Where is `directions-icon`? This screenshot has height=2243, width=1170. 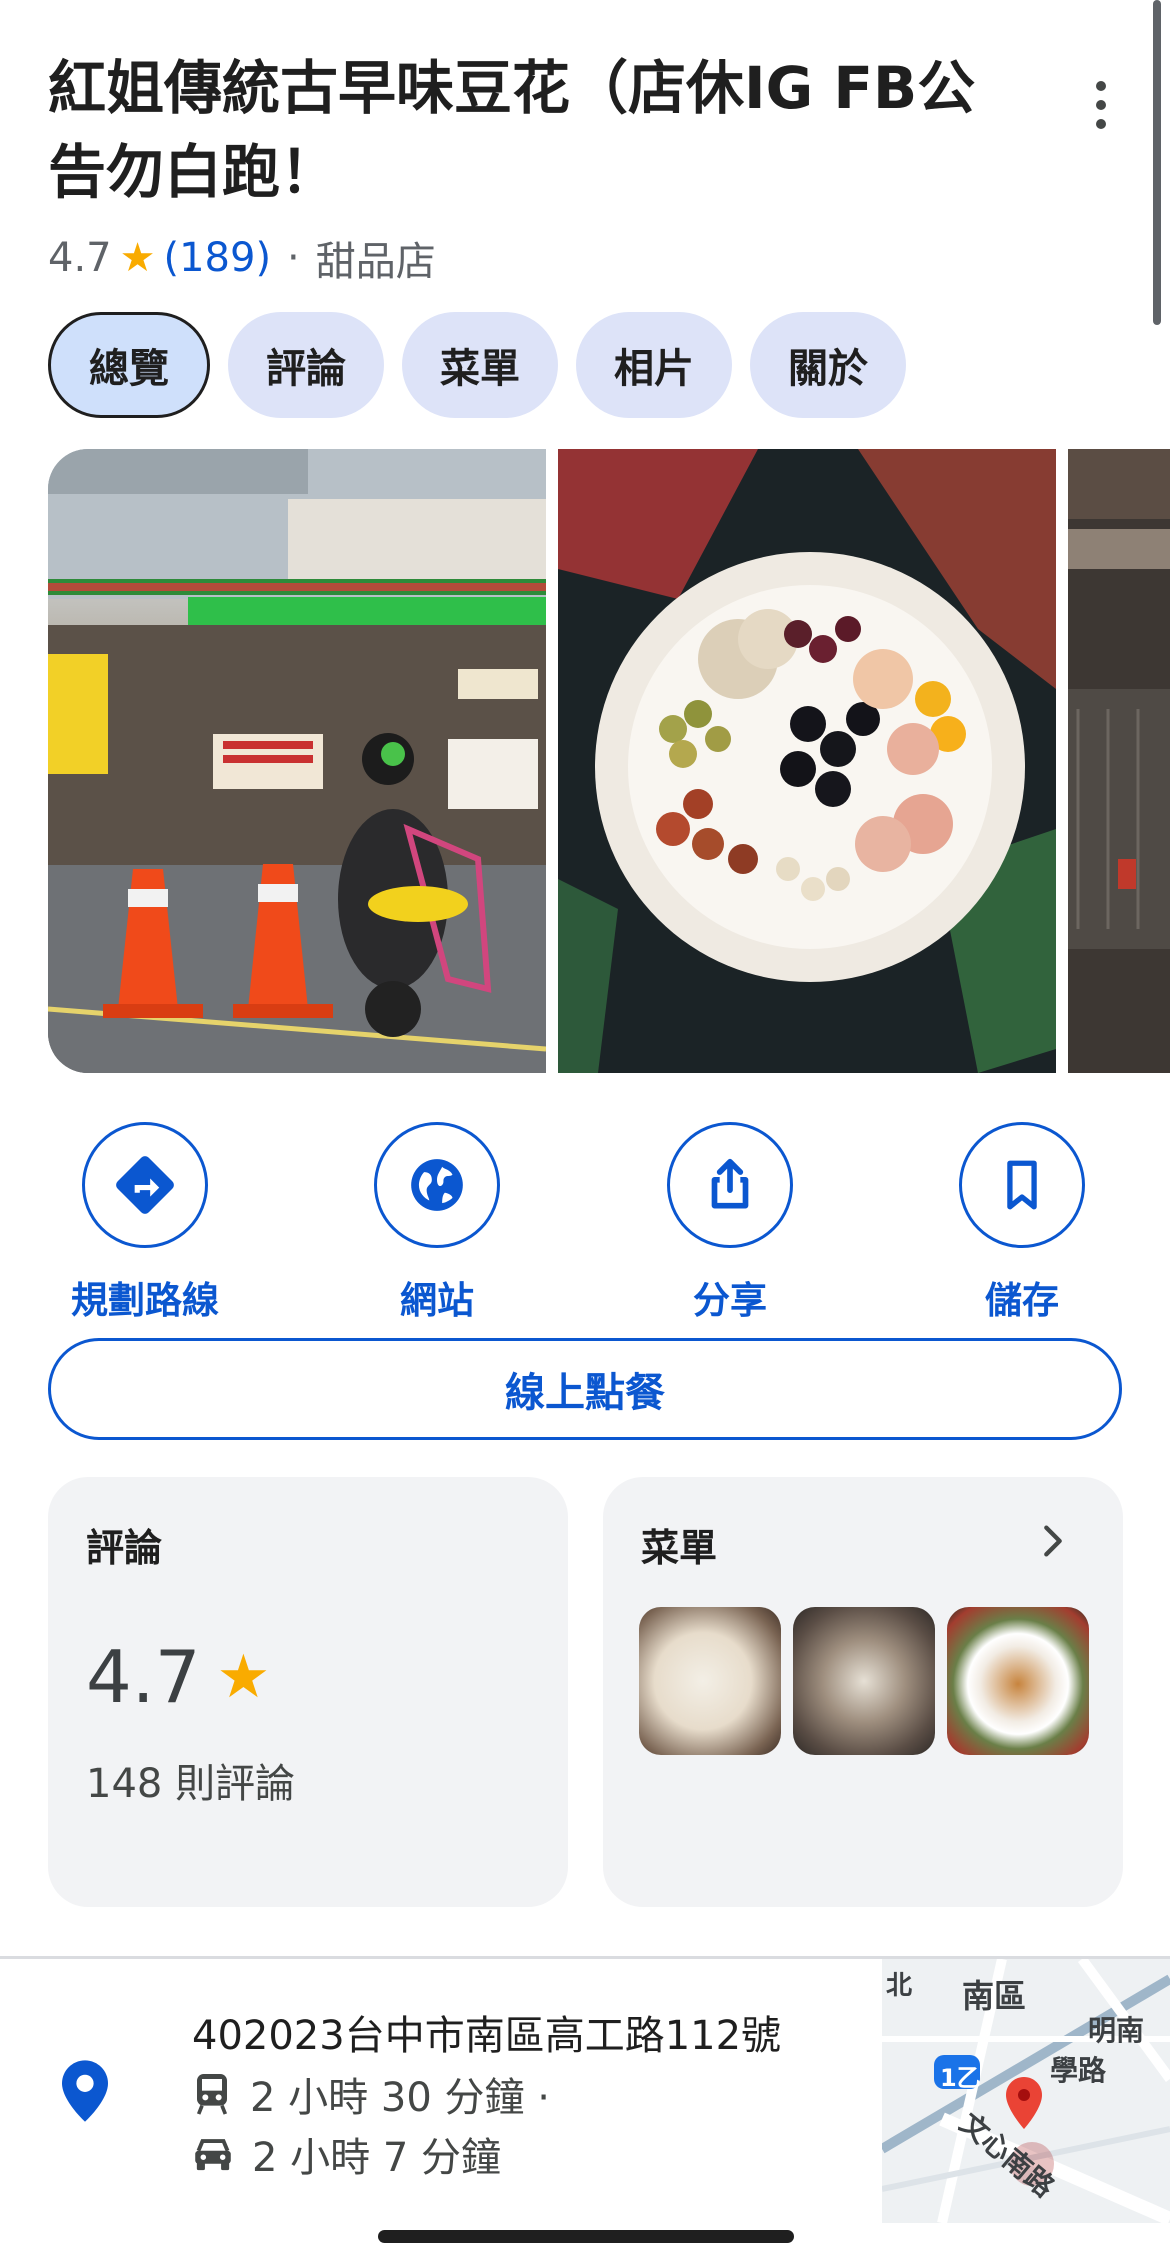 directions-icon is located at coordinates (145, 1185).